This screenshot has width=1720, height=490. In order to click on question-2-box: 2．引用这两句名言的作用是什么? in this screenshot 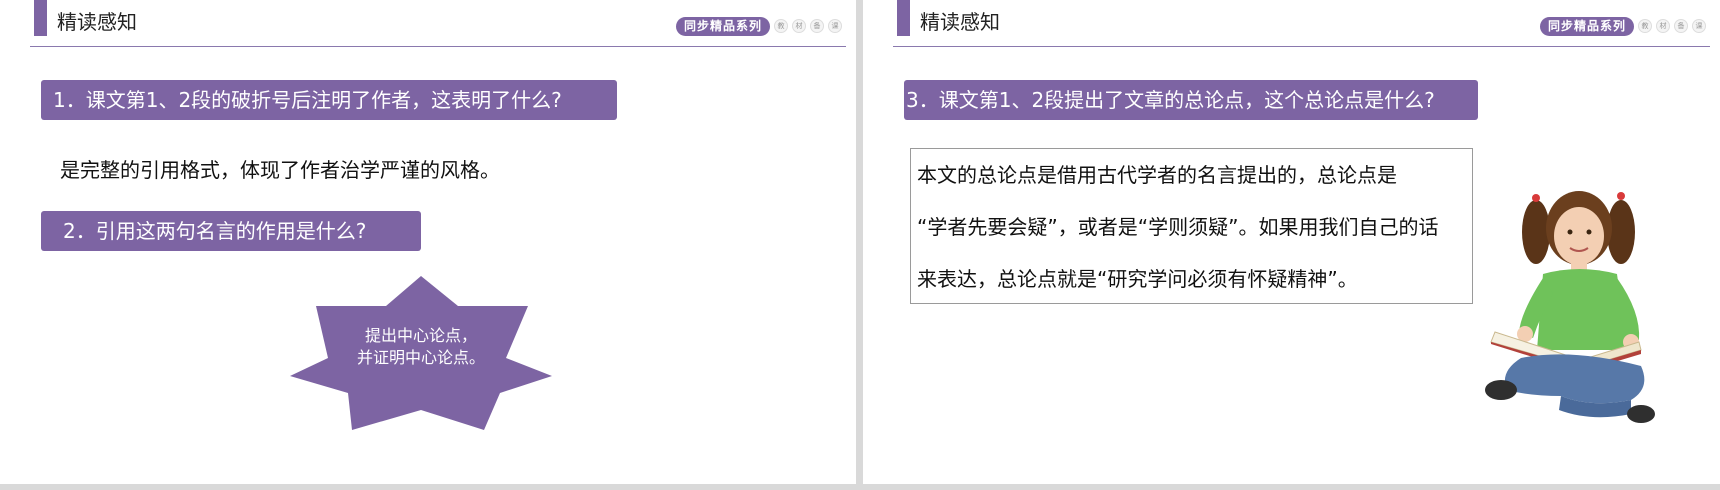, I will do `click(231, 231)`.